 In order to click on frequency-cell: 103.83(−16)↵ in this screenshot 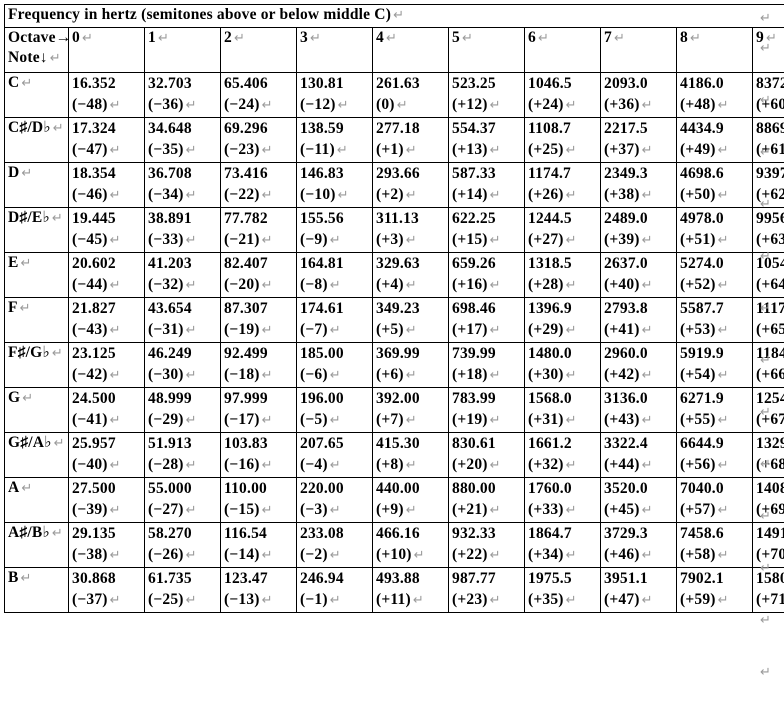, I will do `click(259, 455)`.